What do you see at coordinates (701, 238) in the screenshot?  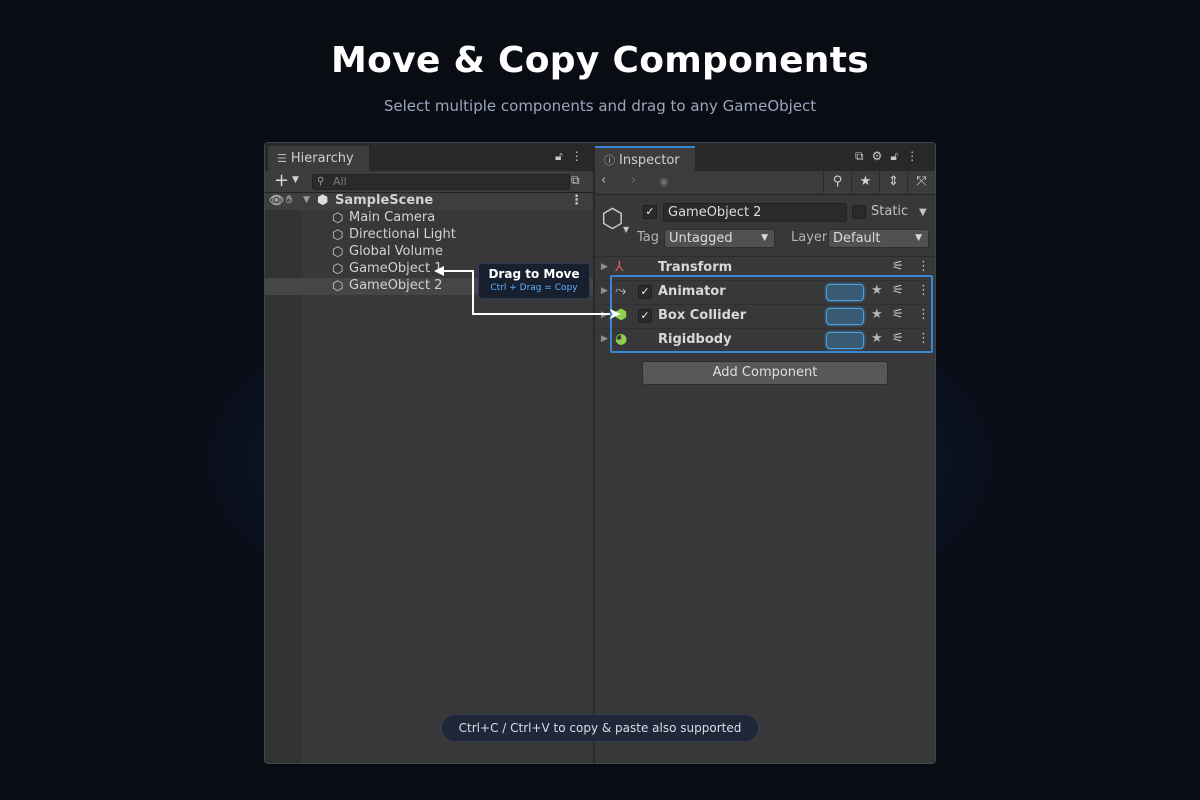 I see `tag-value: Untagged` at bounding box center [701, 238].